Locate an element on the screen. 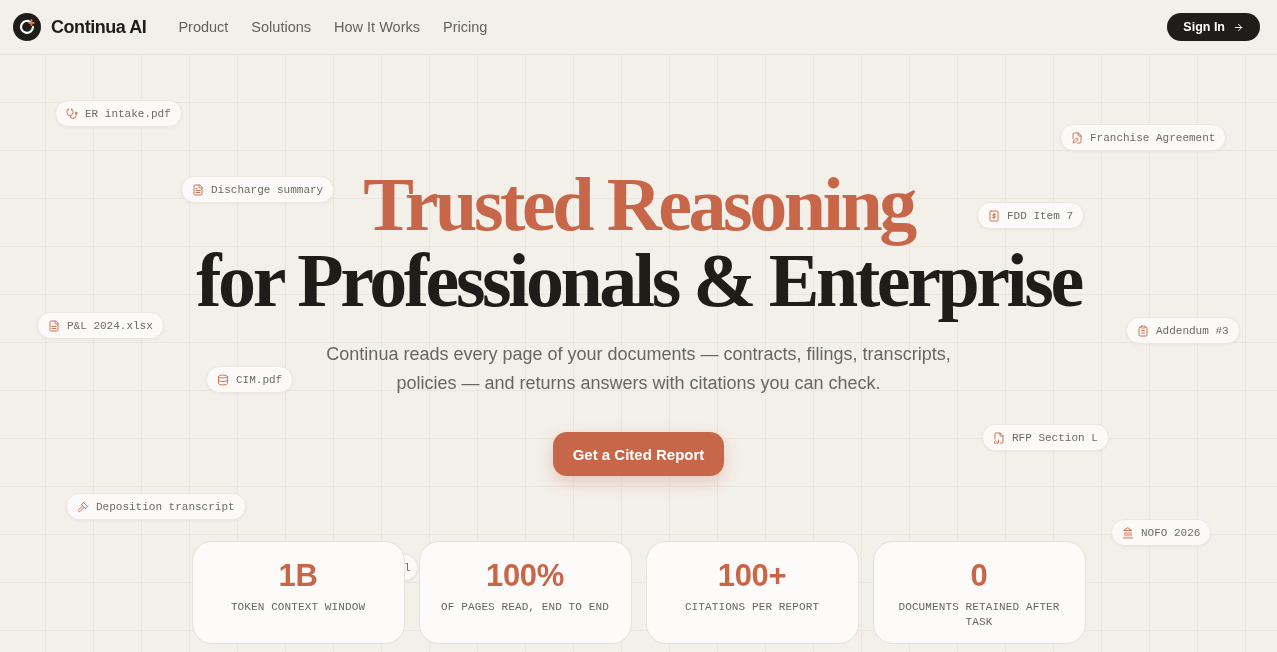  document-name: Discharge summary is located at coordinates (267, 189).